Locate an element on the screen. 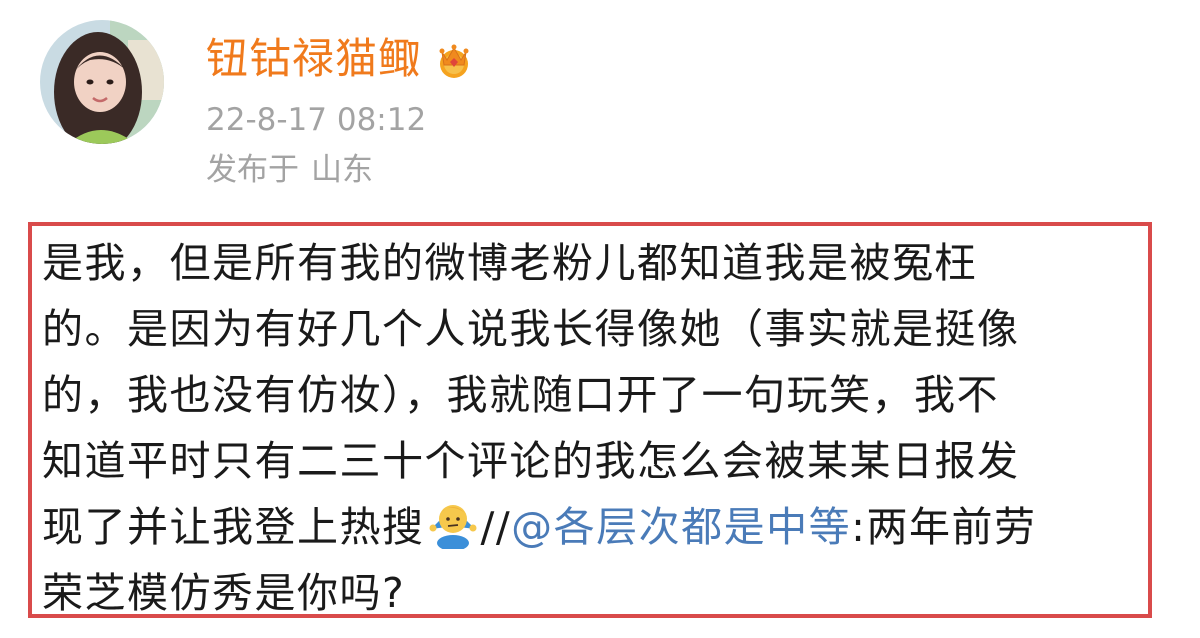 This screenshot has width=1200, height=638. post-header: 钮钴禄猫鲰 22-8-17 08:12 发布于 山东 is located at coordinates (340, 109).